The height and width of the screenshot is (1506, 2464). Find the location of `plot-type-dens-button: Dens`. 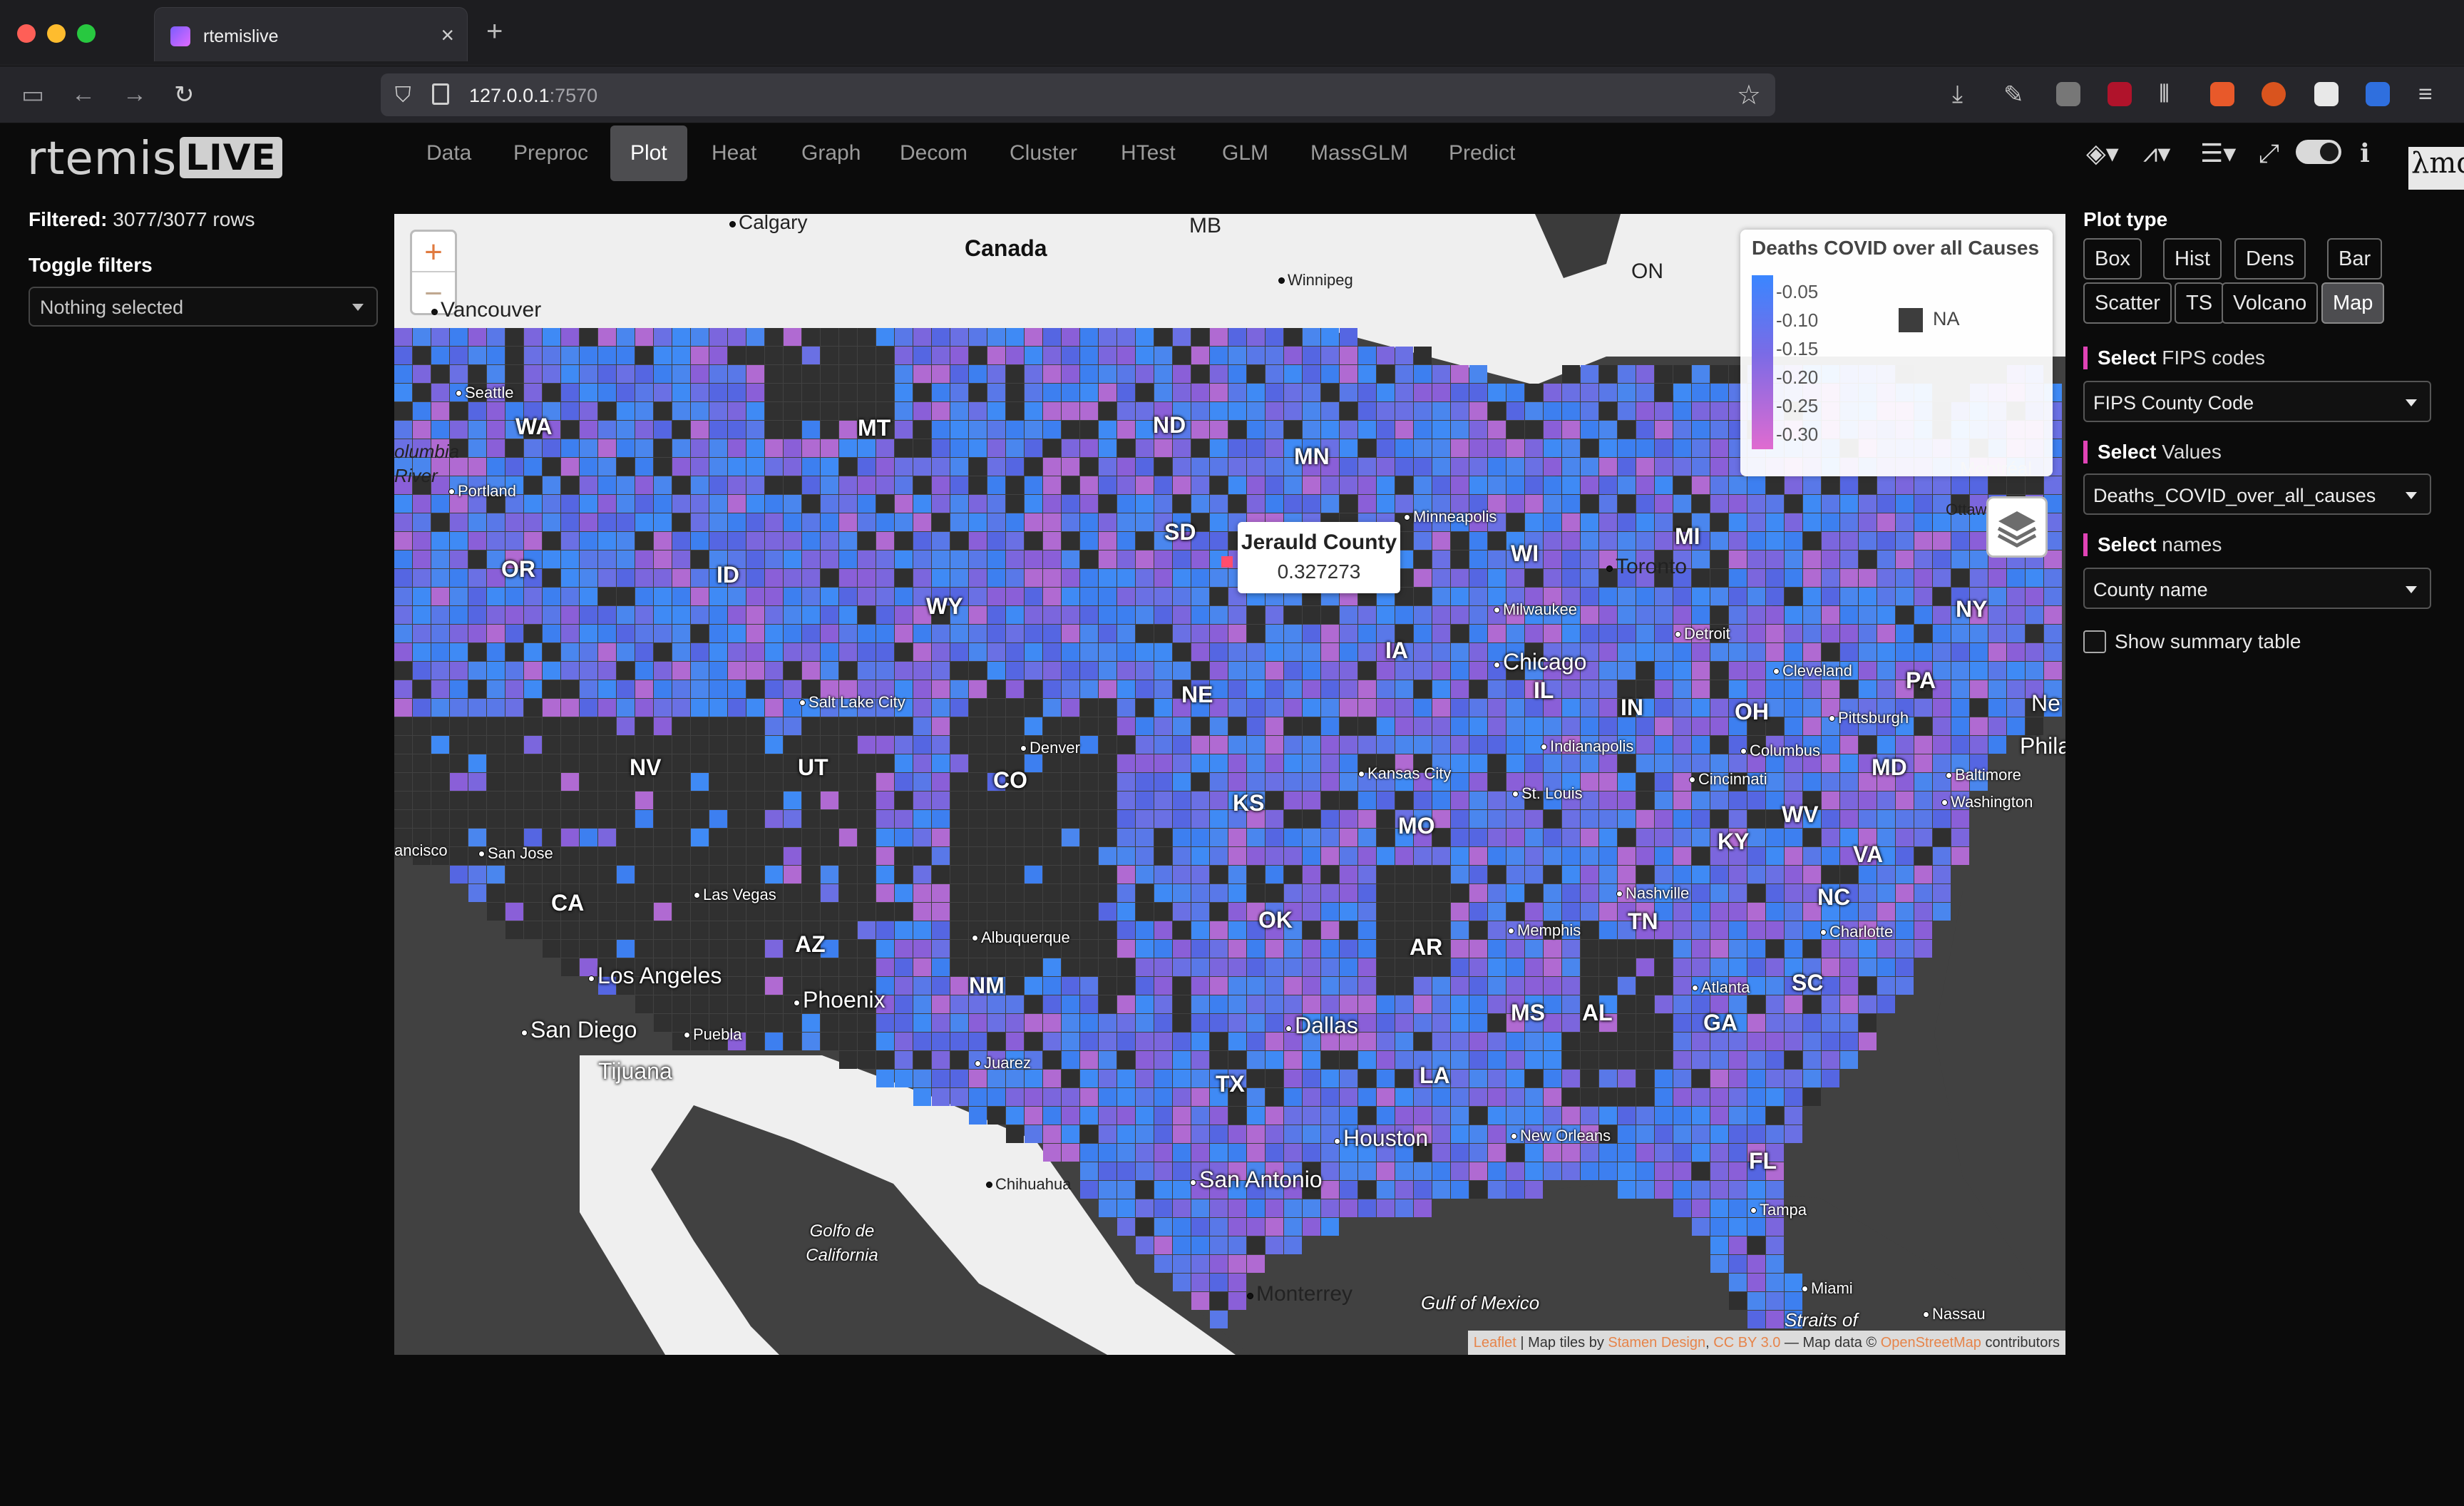

plot-type-dens-button: Dens is located at coordinates (2270, 259).